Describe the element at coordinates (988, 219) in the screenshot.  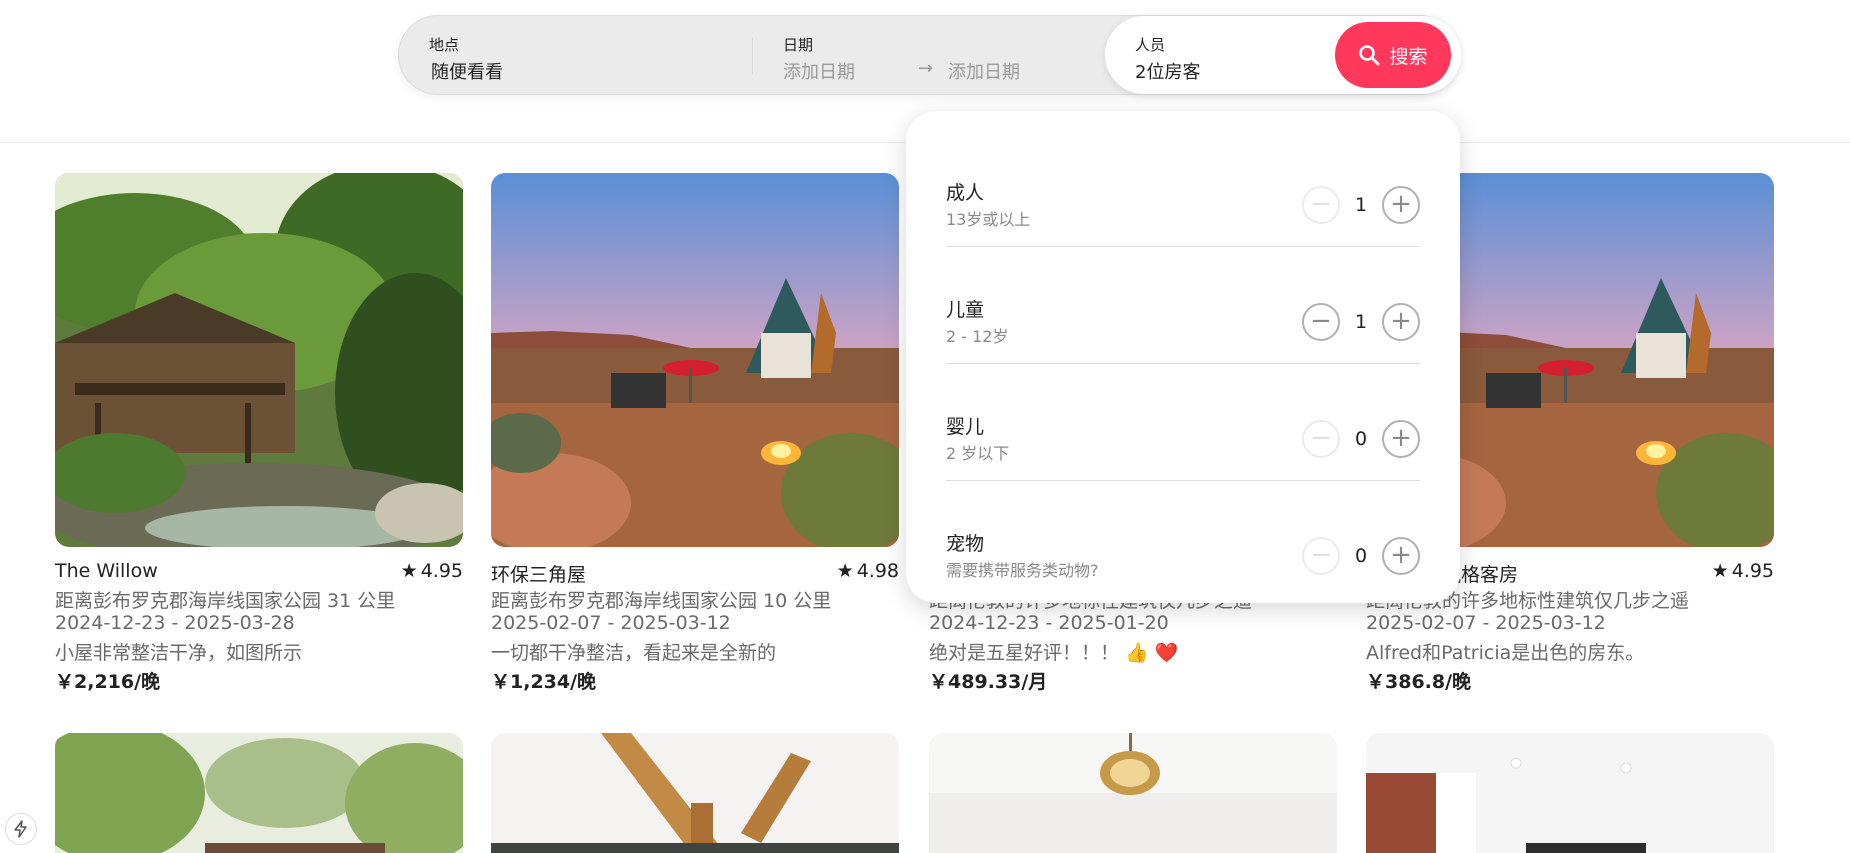
I see `guest-type-subtitle: 13岁或以上` at that location.